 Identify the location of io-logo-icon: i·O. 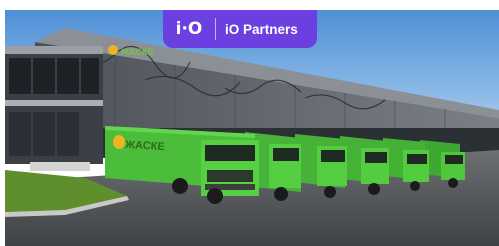
(189, 29).